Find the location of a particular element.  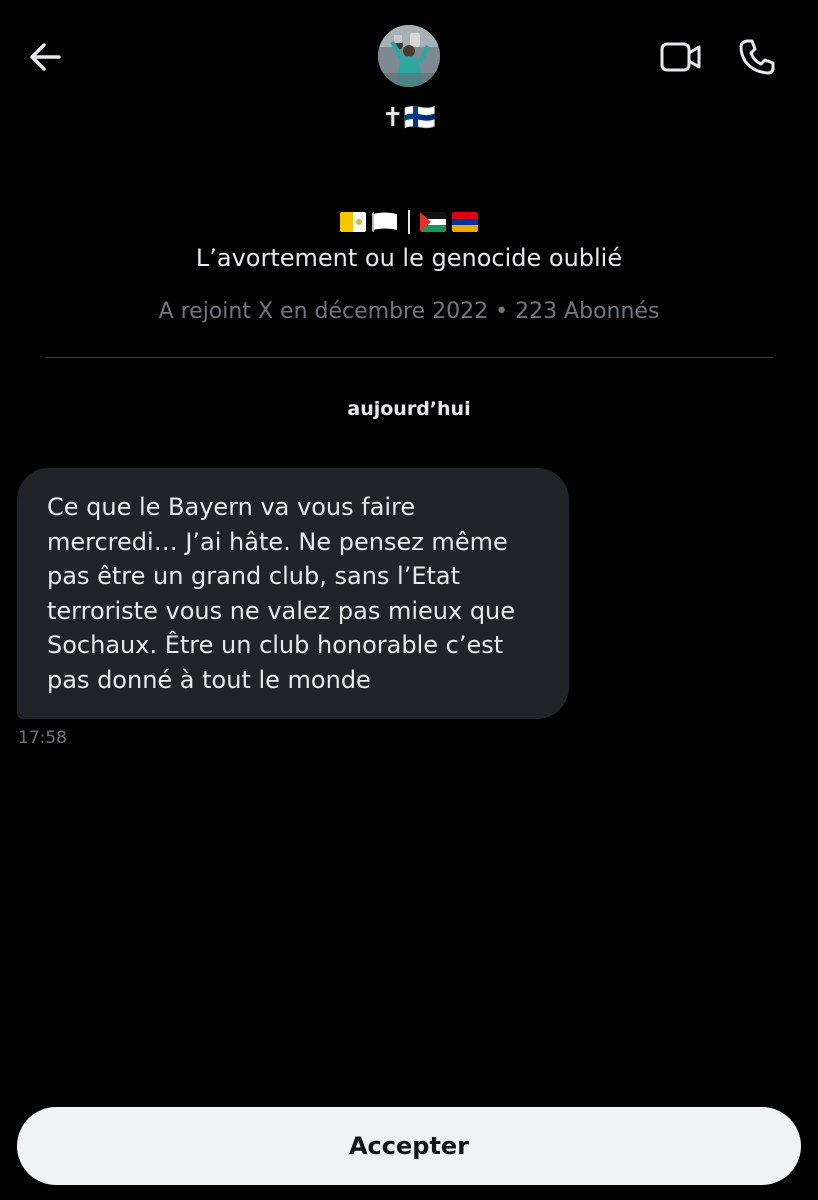

phone-icon is located at coordinates (757, 57).